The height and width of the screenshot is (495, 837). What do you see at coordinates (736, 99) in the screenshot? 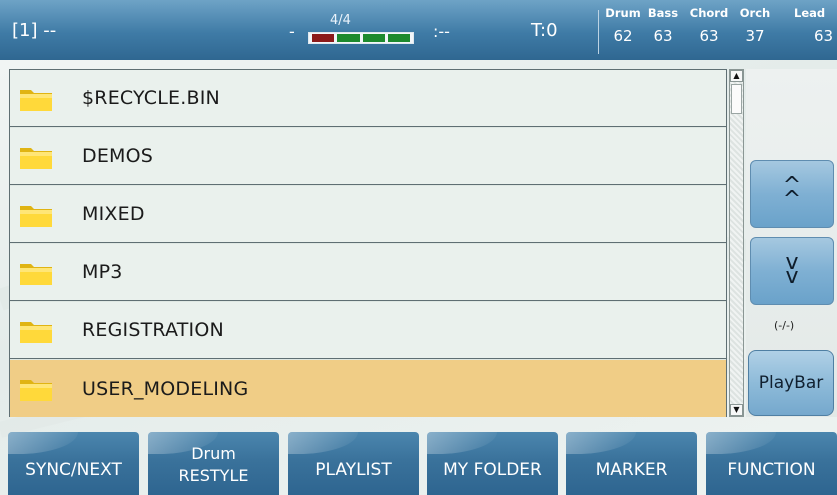
I see `scrollbar-thumb` at bounding box center [736, 99].